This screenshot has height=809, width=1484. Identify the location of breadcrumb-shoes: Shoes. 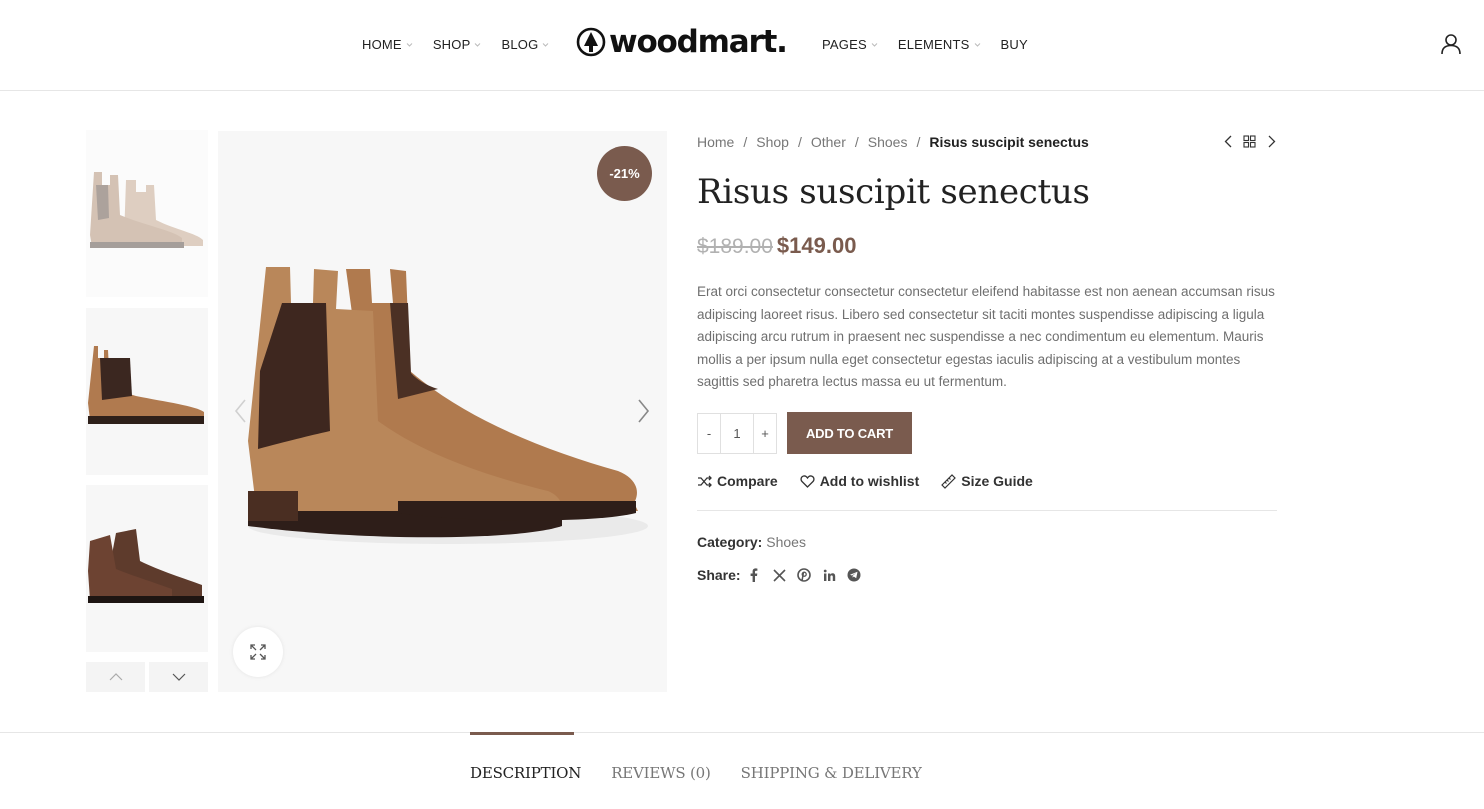
(888, 142).